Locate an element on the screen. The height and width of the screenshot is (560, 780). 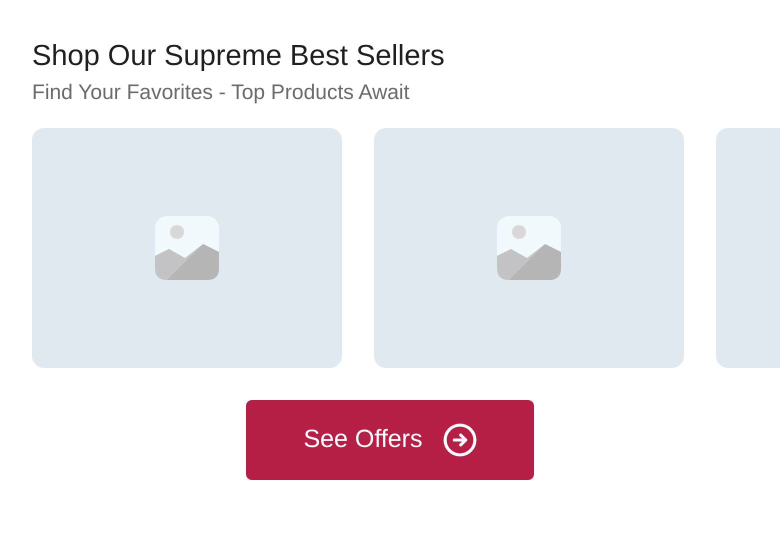
section-subtitle: Find Your Favorites - Top Products Await is located at coordinates (221, 93).